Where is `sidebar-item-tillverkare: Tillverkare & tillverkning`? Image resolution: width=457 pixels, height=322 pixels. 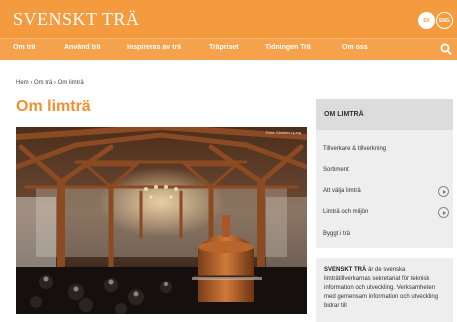
sidebar-item-tillverkare: Tillverkare & tillverkning is located at coordinates (386, 151).